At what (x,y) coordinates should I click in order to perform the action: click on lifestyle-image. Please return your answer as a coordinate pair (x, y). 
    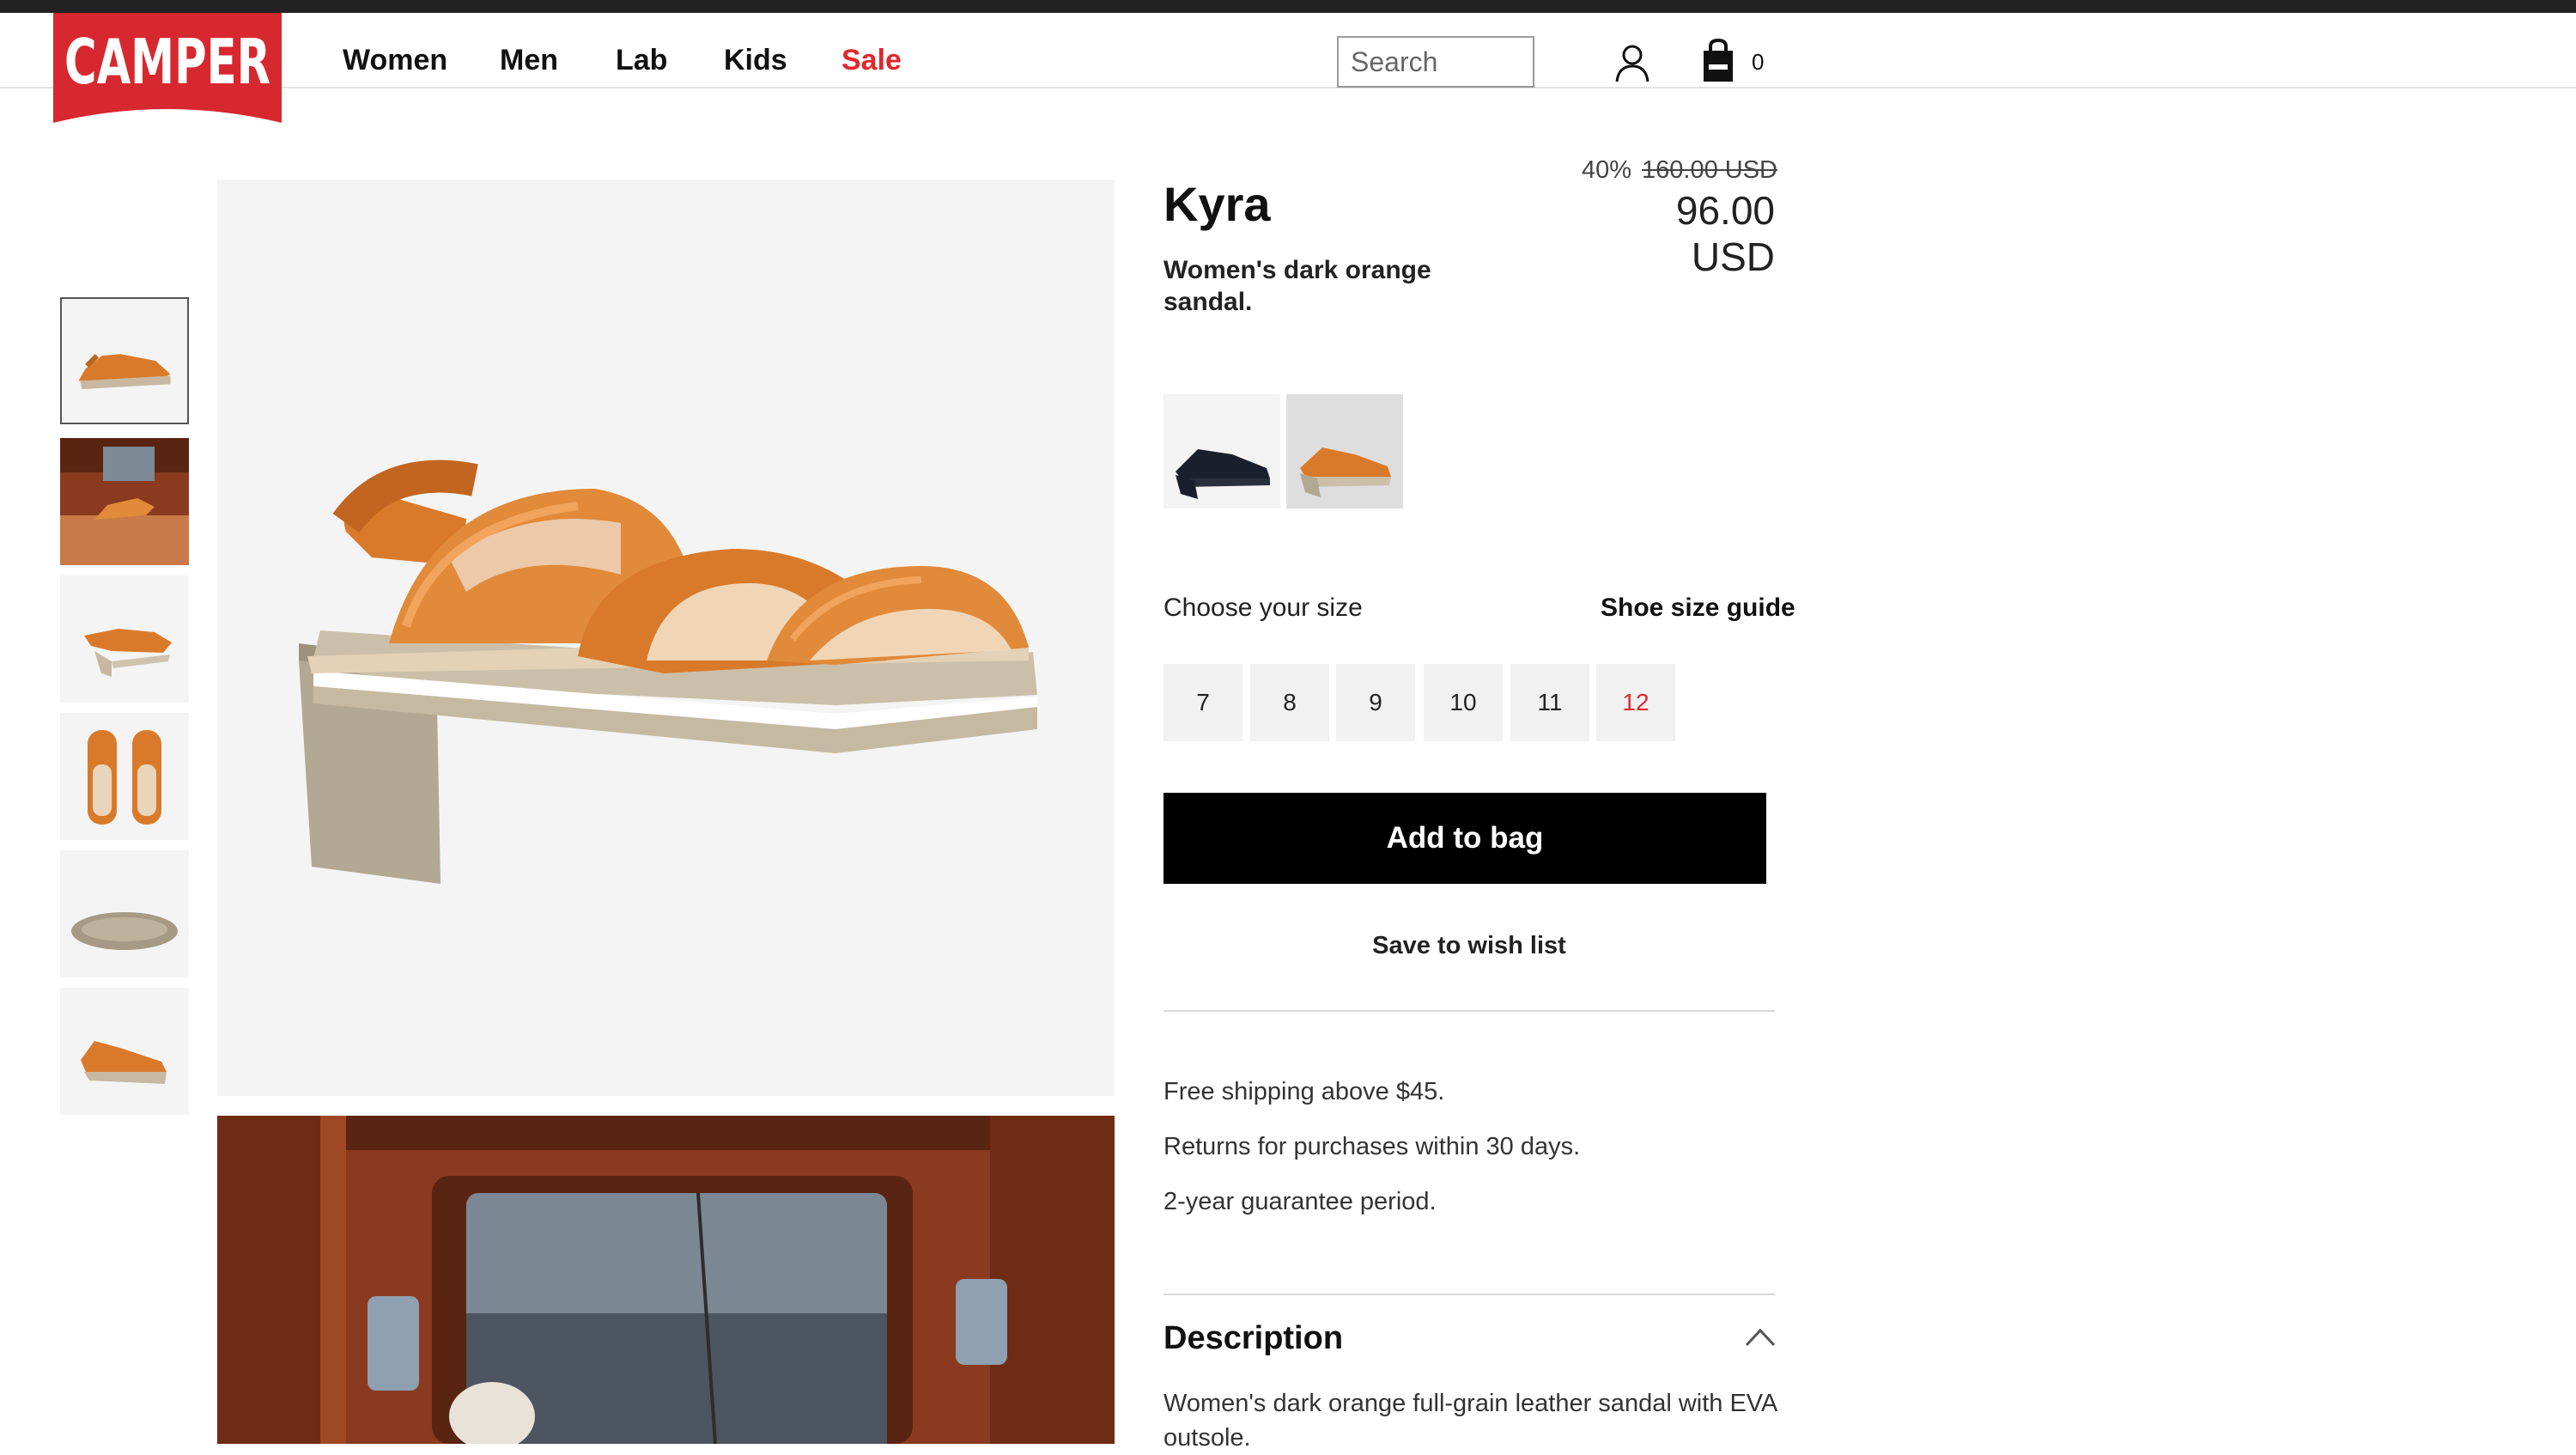
    Looking at the image, I should click on (666, 1280).